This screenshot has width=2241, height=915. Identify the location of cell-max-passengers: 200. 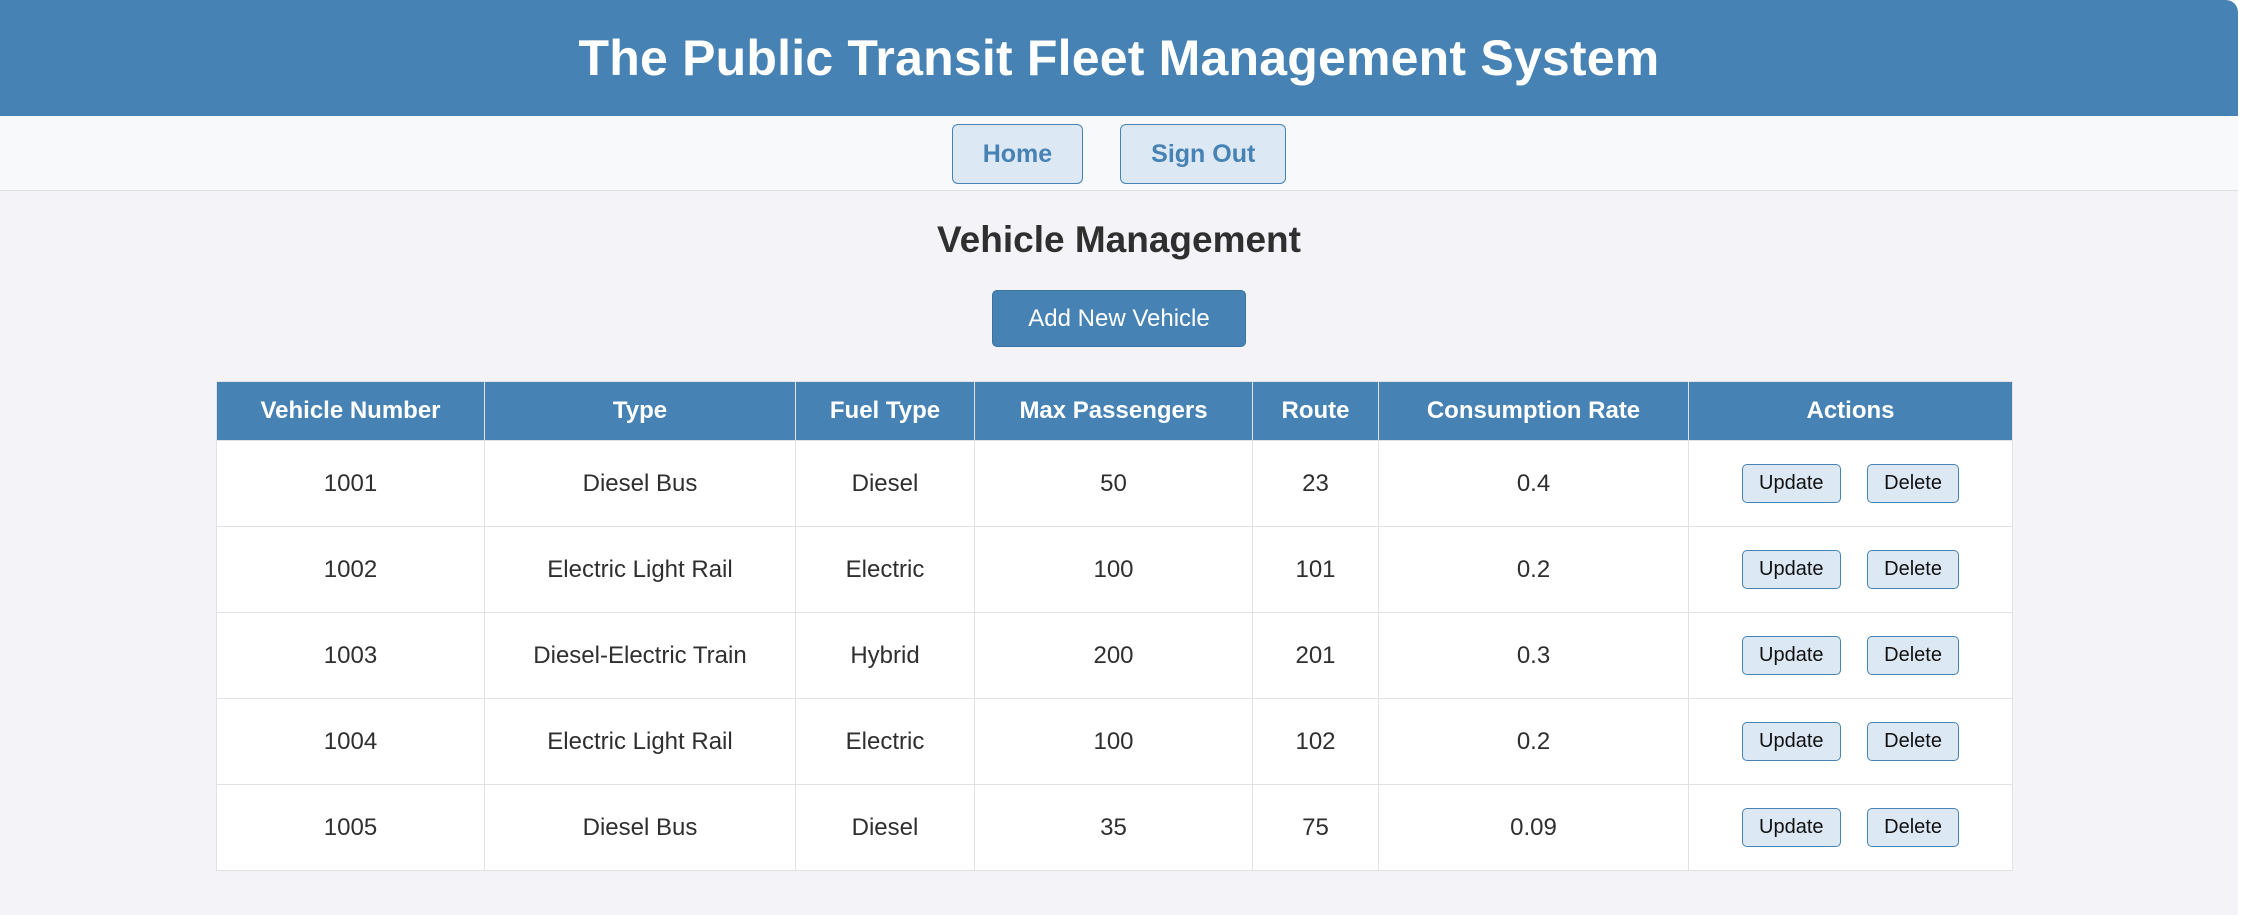
(1113, 655).